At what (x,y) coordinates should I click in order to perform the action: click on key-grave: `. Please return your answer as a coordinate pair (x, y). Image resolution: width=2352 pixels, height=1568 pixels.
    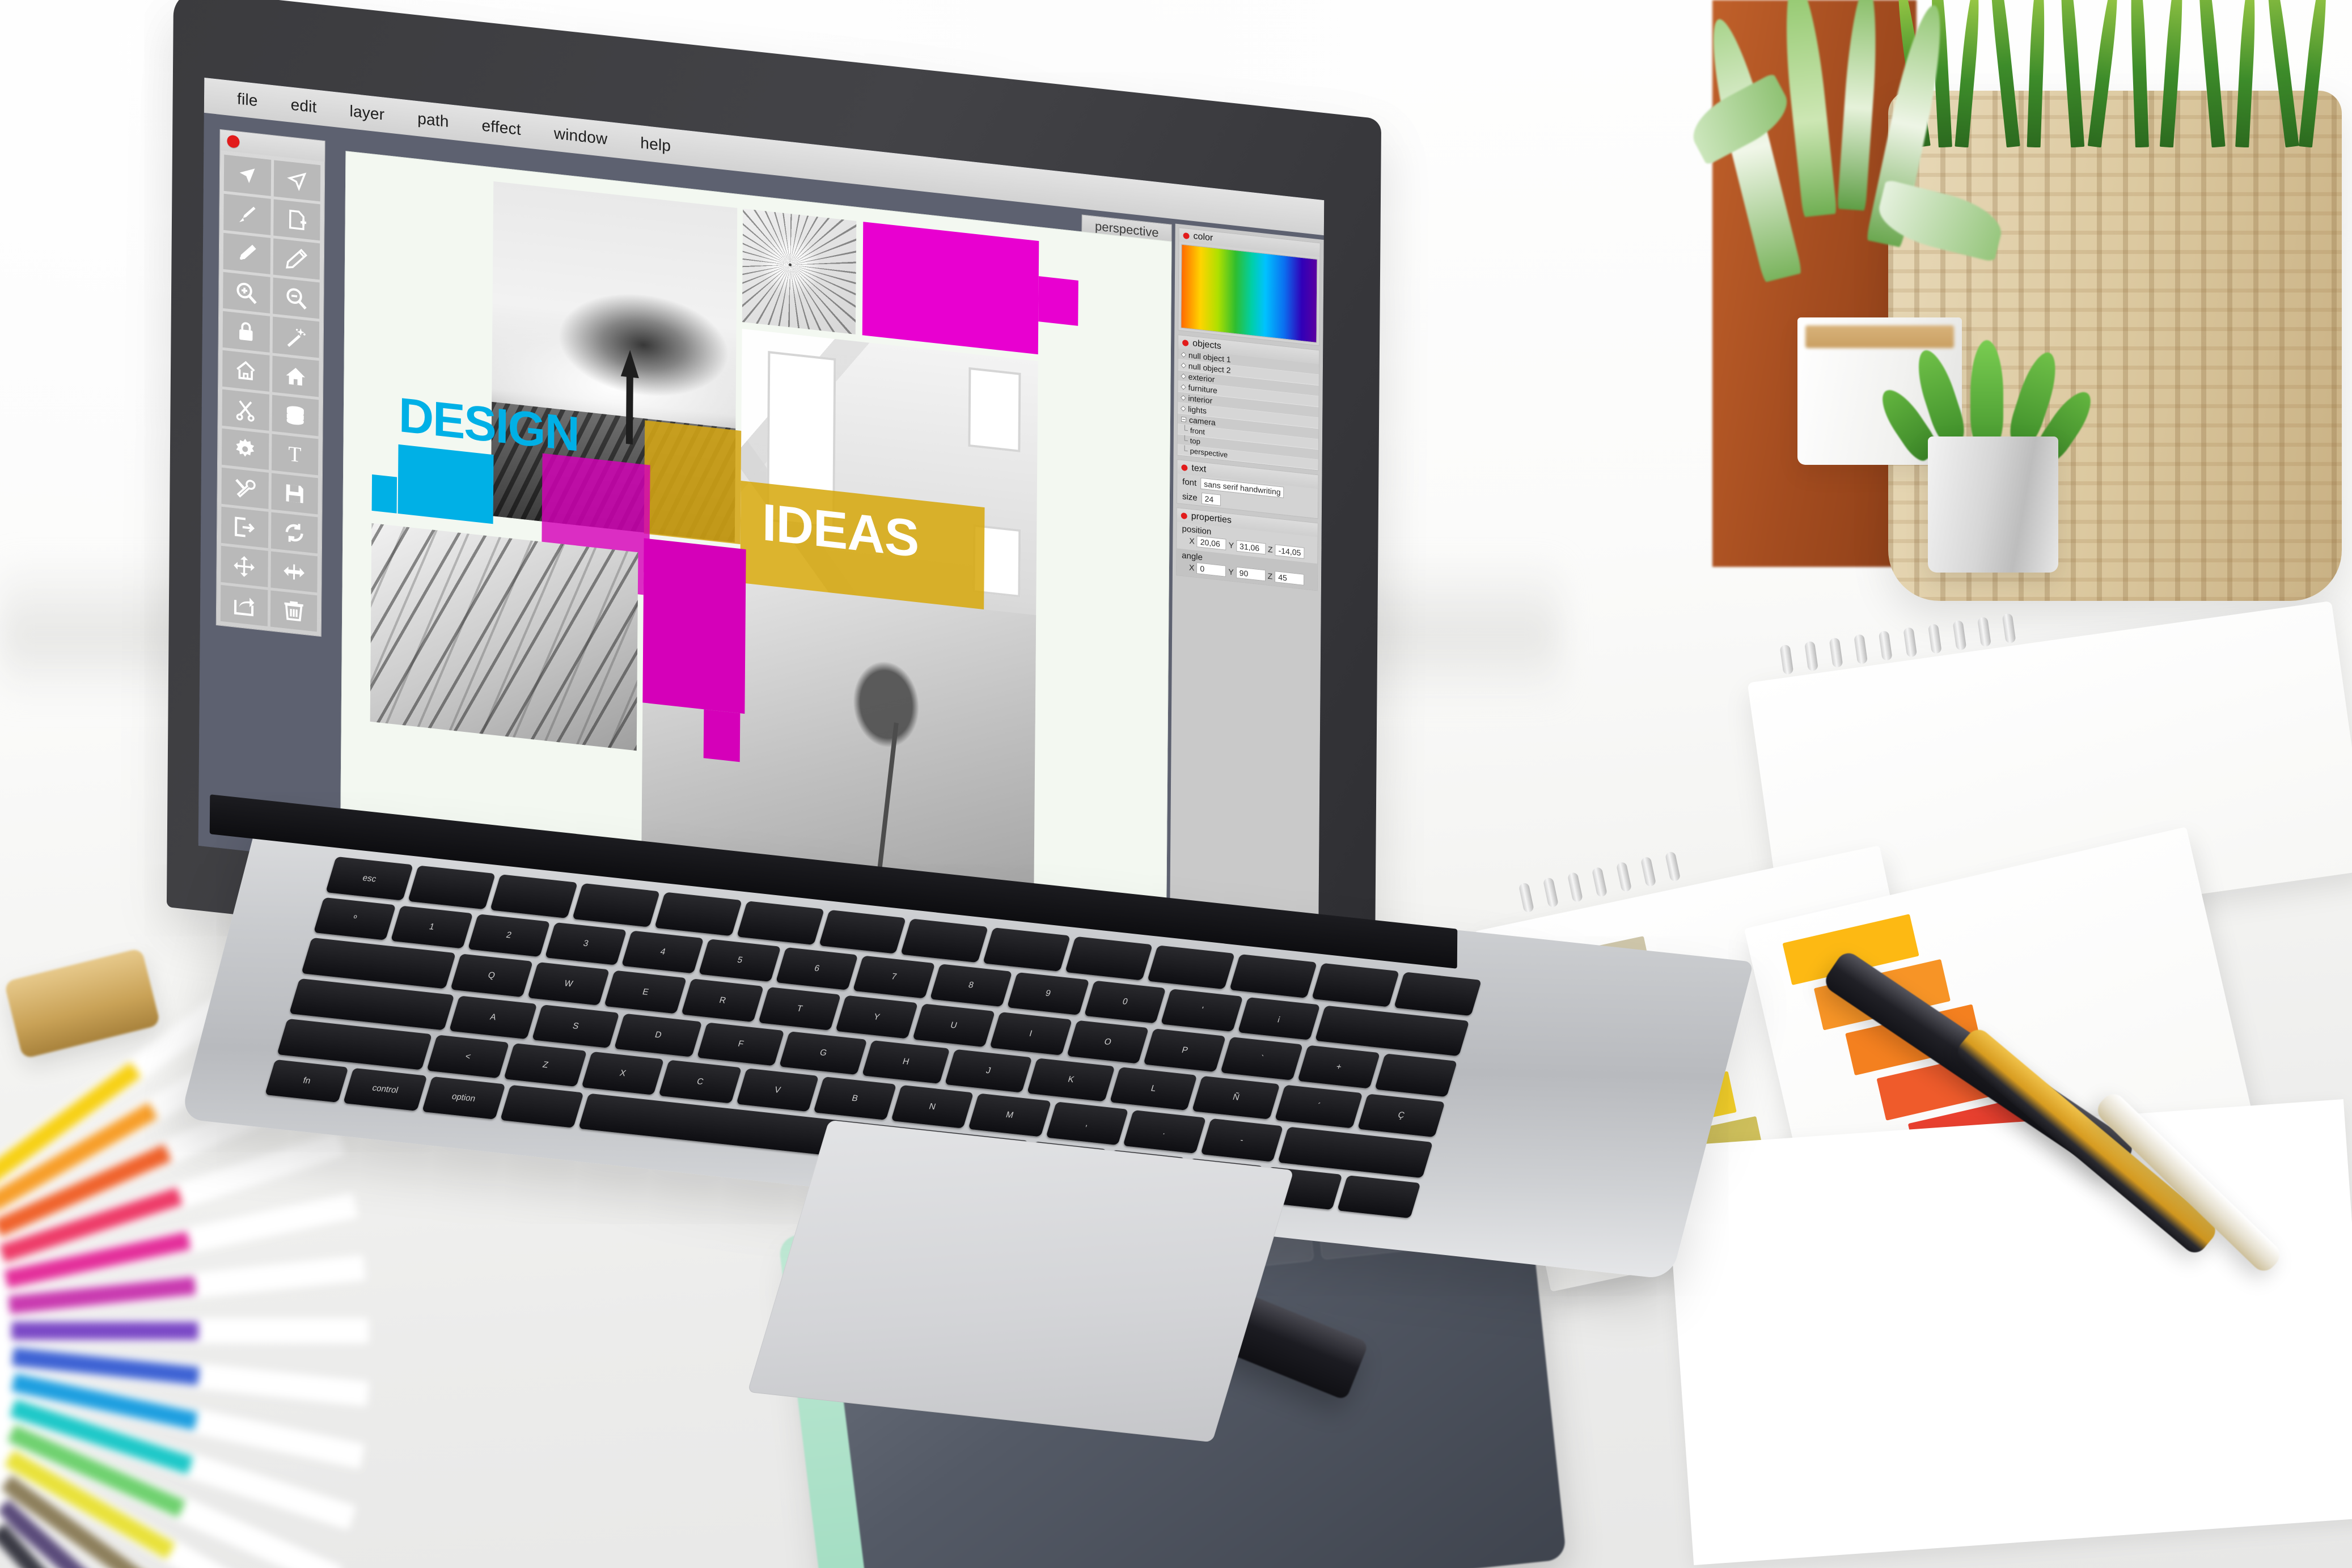
    Looking at the image, I should click on (1262, 1058).